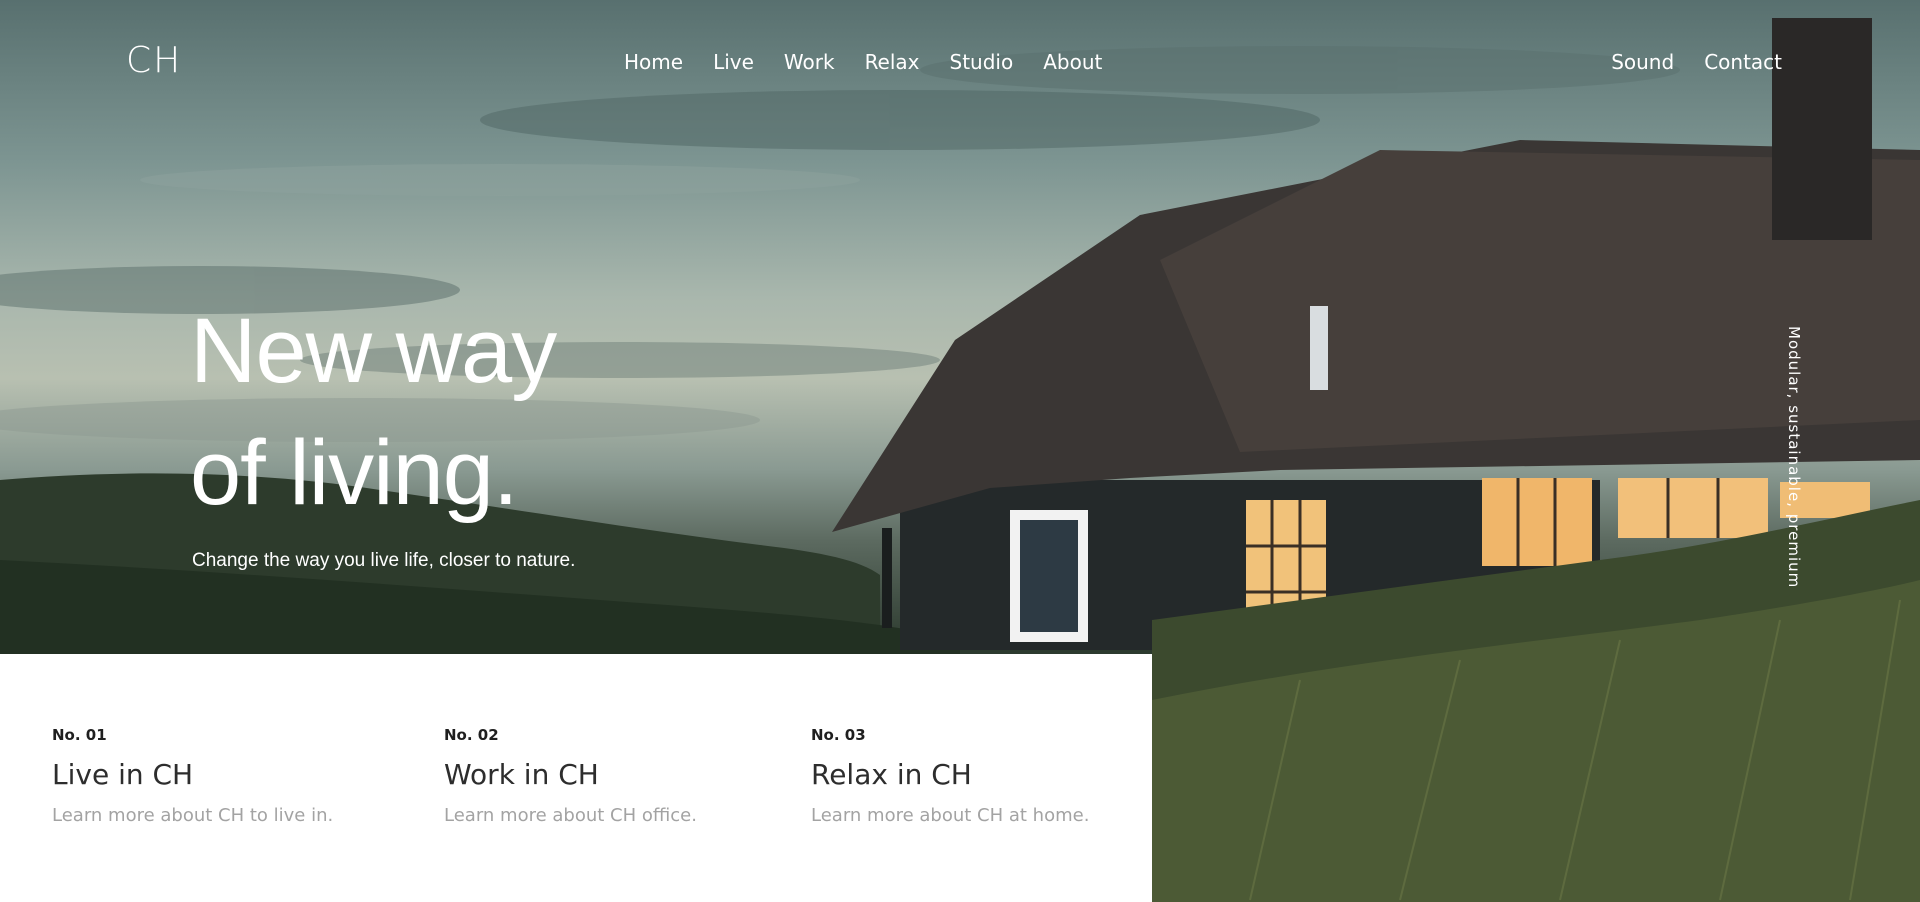 The width and height of the screenshot is (1920, 902). I want to click on hero-headline: New way of living., so click(373, 412).